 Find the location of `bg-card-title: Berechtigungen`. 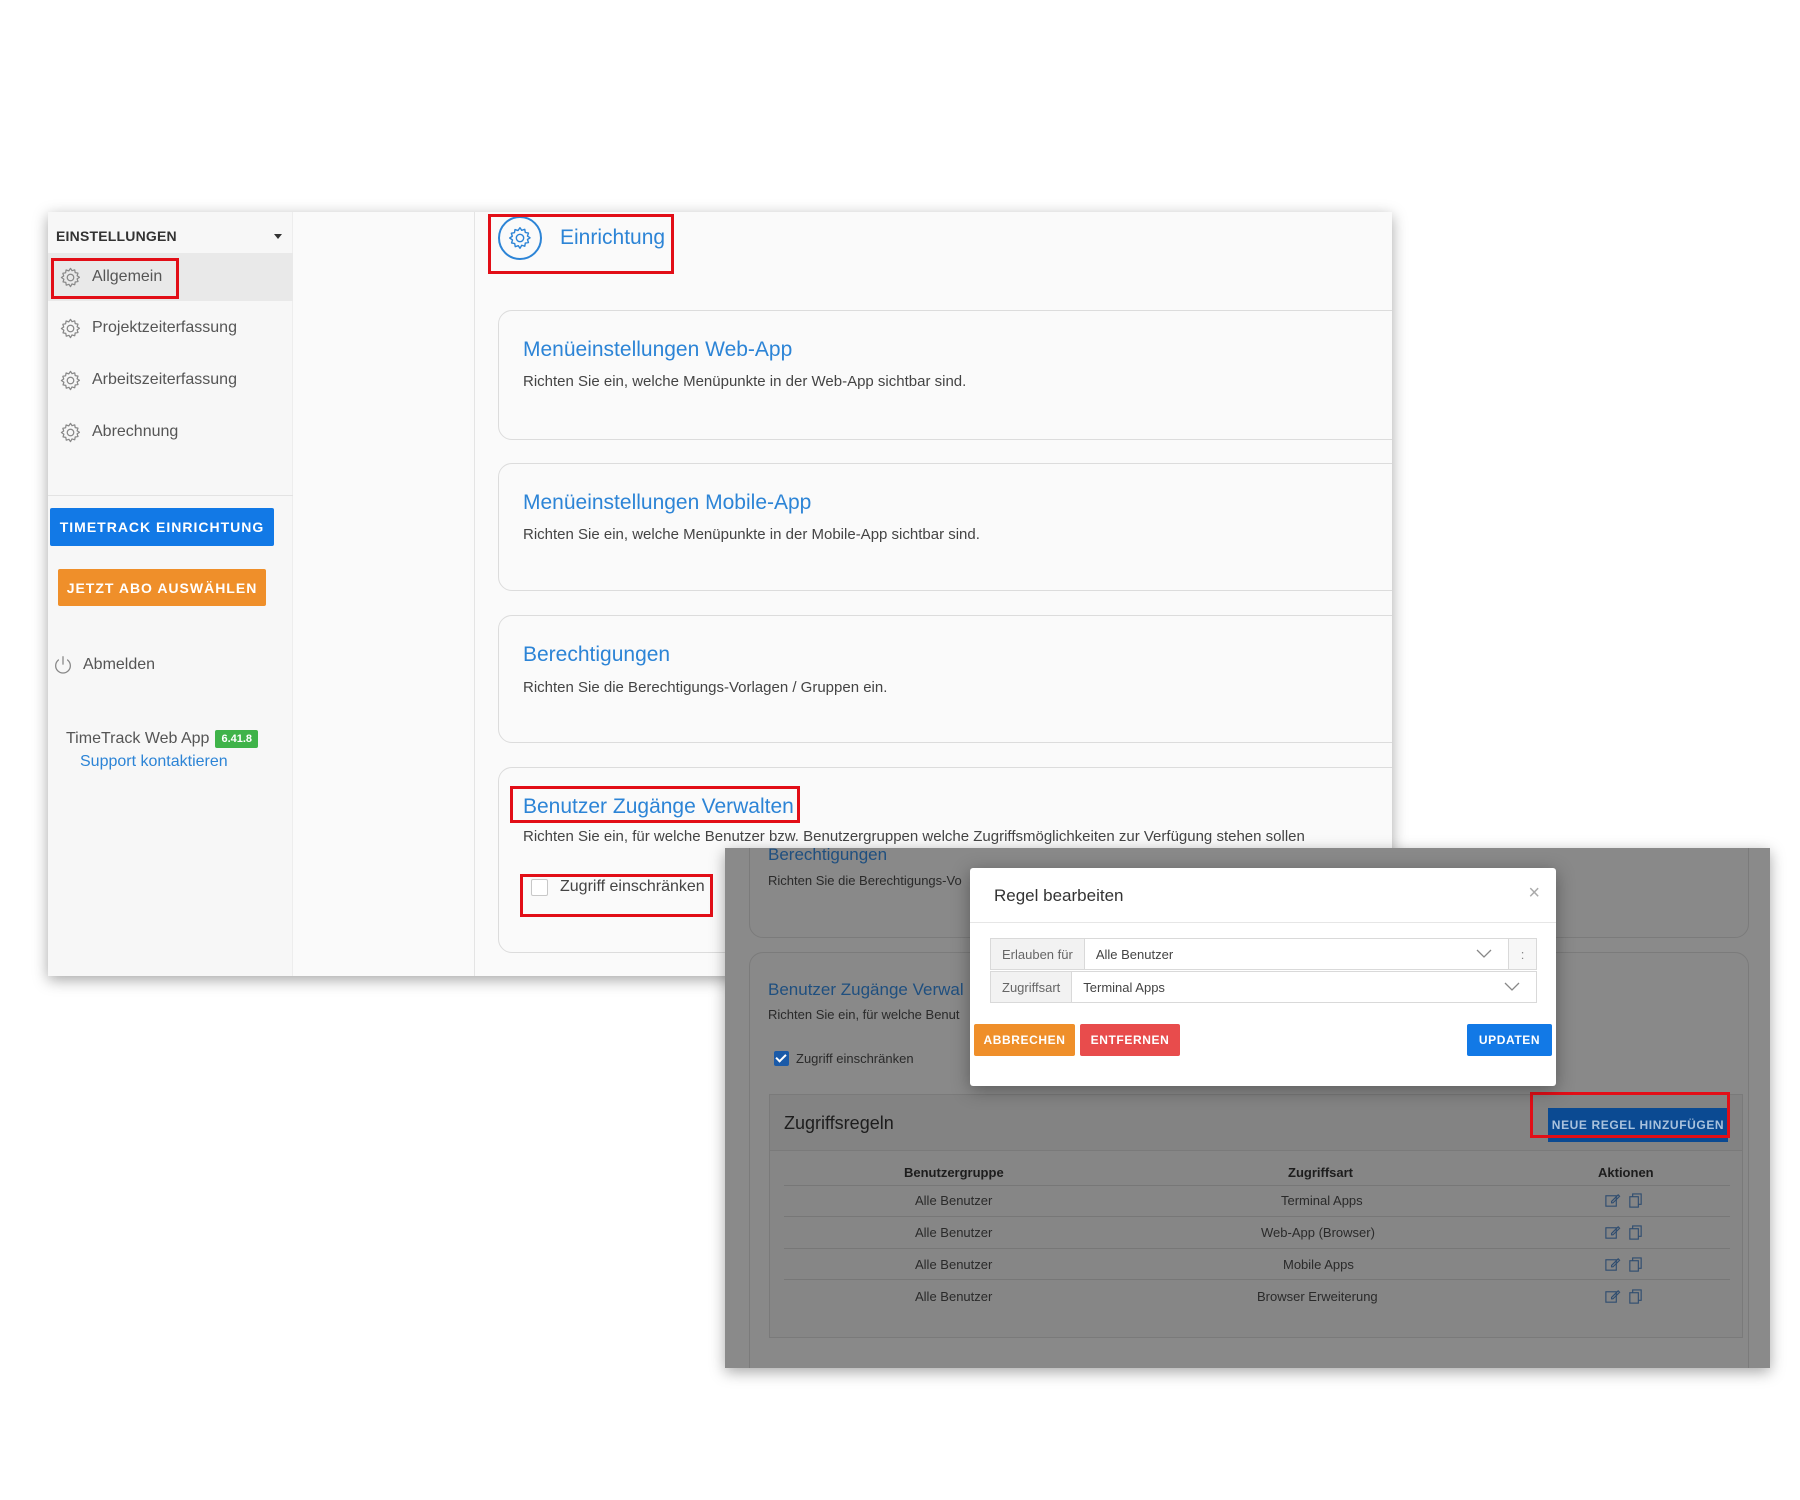

bg-card-title: Berechtigungen is located at coordinates (828, 856).